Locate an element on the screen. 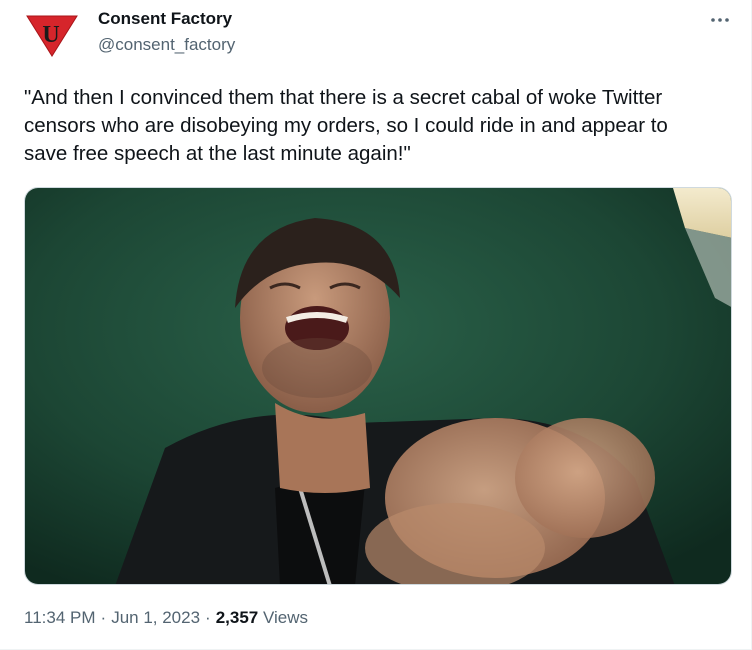 This screenshot has width=752, height=650. tweet-meta: 11:34 PM · Jun 1, 2023 · 2,357 Views is located at coordinates (166, 618).